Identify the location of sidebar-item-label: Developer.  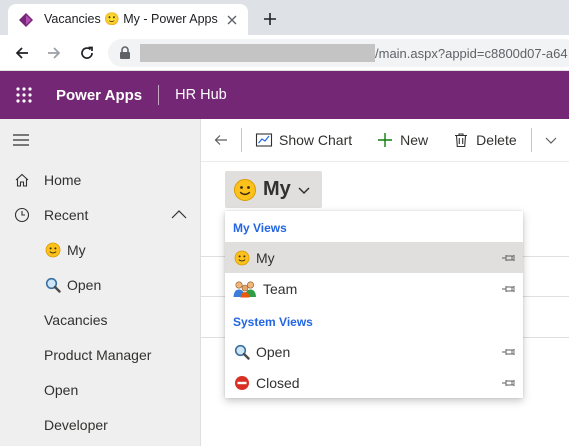
(76, 424).